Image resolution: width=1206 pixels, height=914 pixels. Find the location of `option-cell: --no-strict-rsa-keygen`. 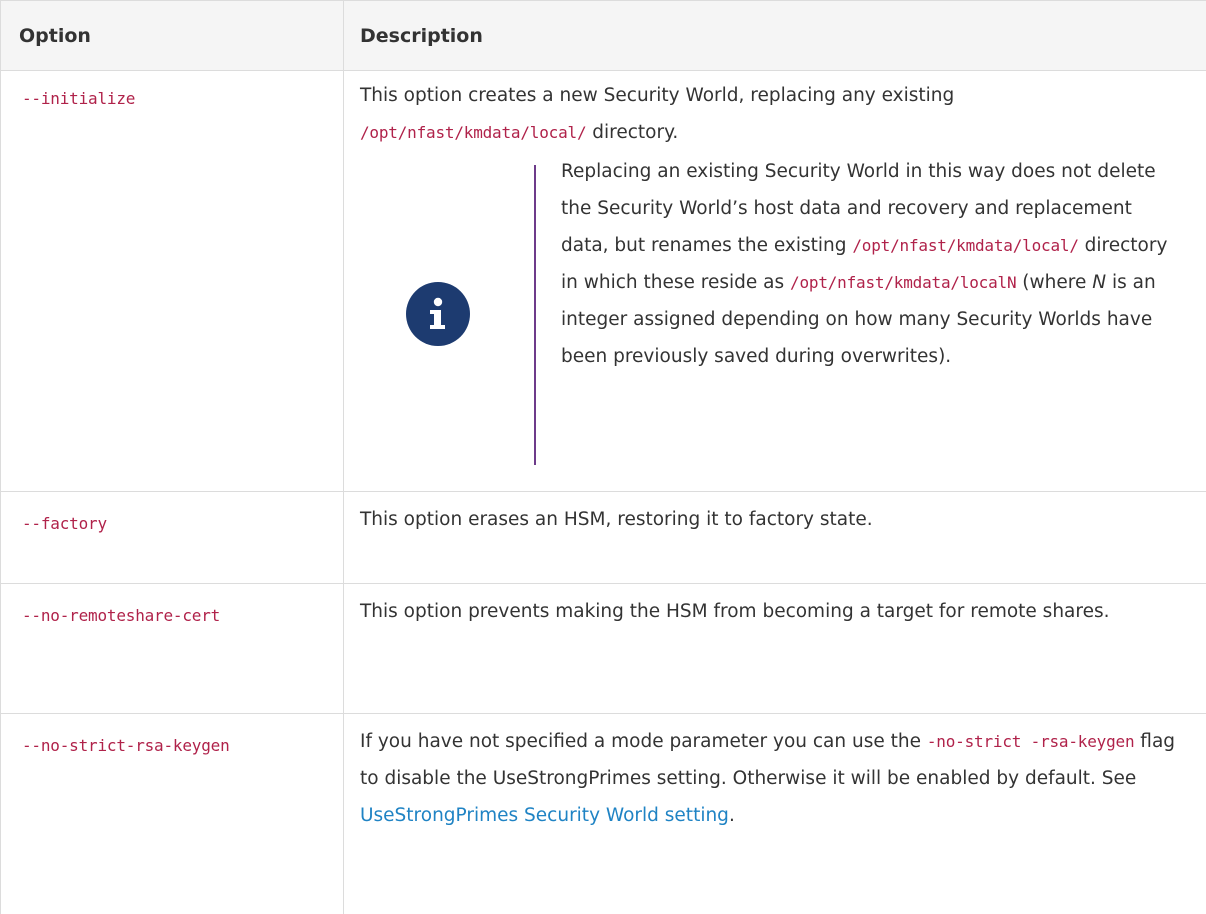

option-cell: --no-strict-rsa-keygen is located at coordinates (172, 814).